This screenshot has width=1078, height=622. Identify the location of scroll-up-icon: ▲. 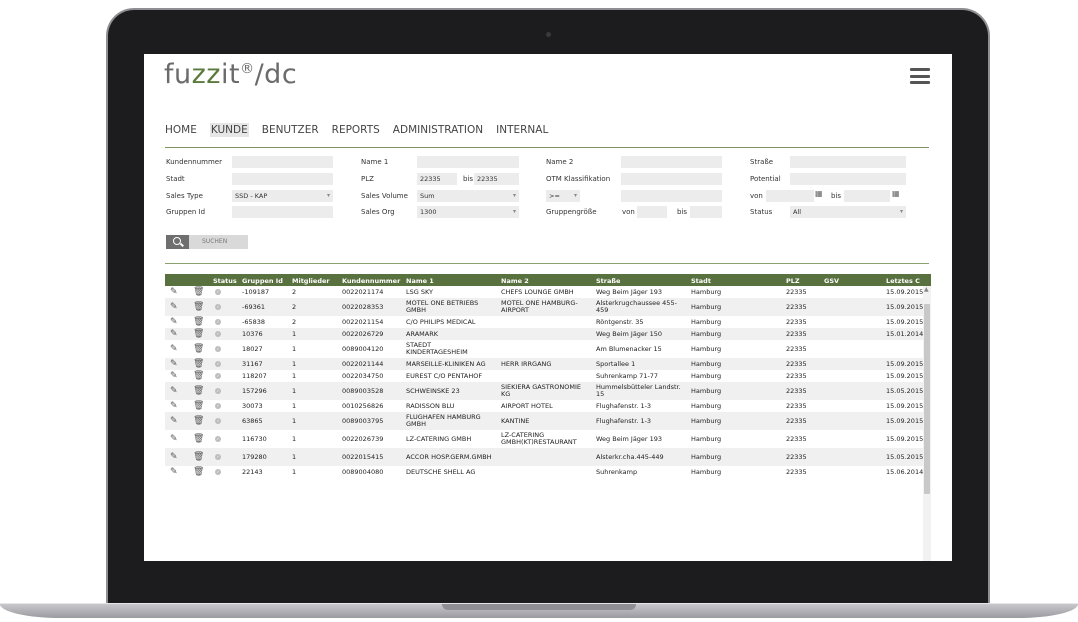
(926, 289).